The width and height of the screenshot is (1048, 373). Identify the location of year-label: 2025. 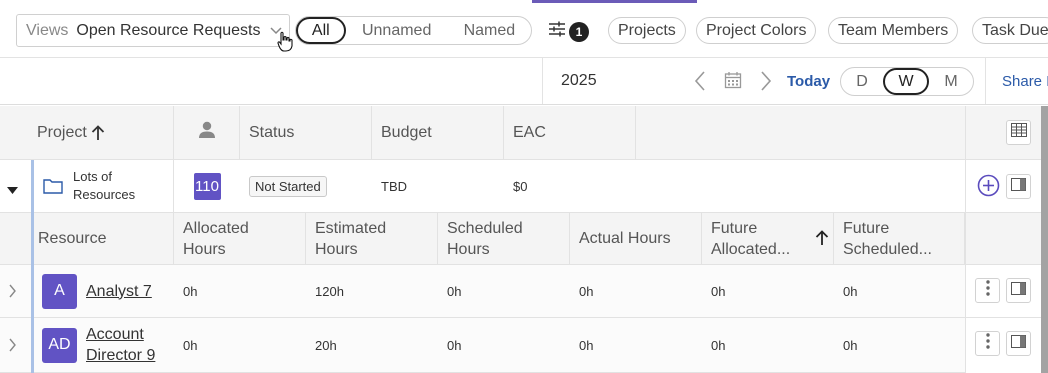
(579, 80).